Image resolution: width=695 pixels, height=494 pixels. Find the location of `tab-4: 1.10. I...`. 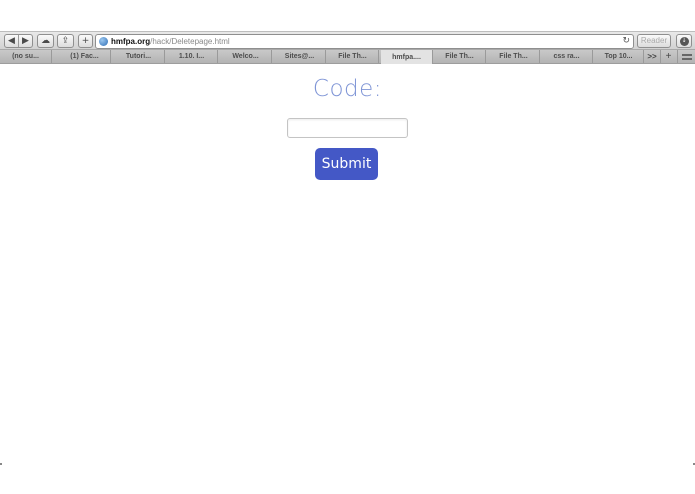

tab-4: 1.10. I... is located at coordinates (192, 56).